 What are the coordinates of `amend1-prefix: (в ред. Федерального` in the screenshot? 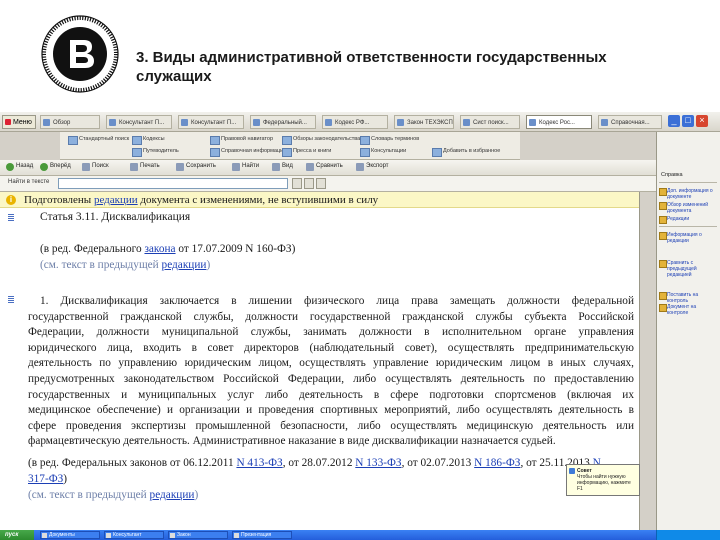 It's located at (92, 249).